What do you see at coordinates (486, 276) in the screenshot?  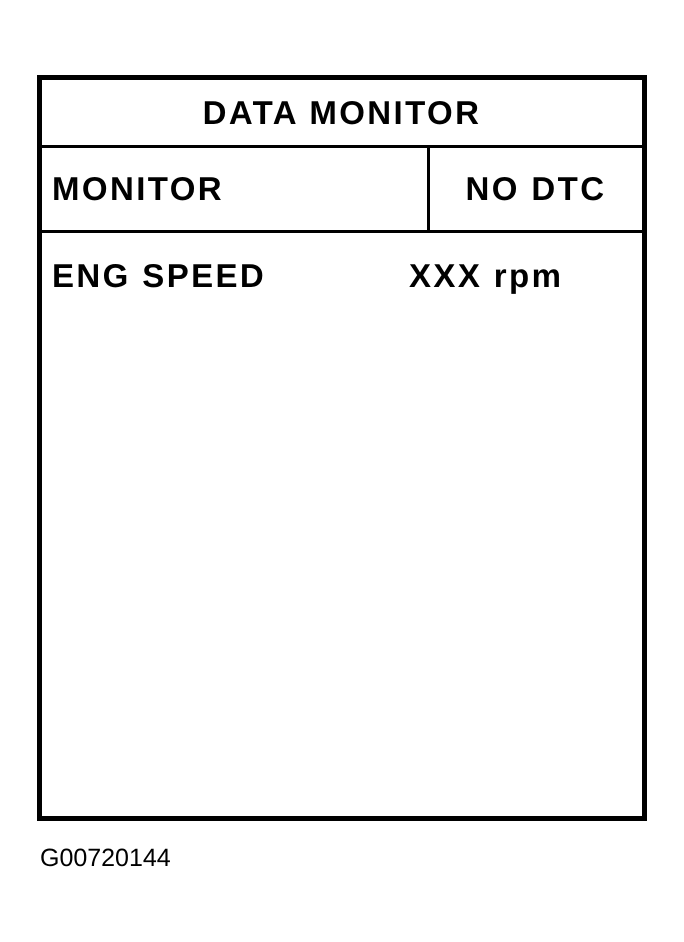 I see `parameter-value: XXX rpm` at bounding box center [486, 276].